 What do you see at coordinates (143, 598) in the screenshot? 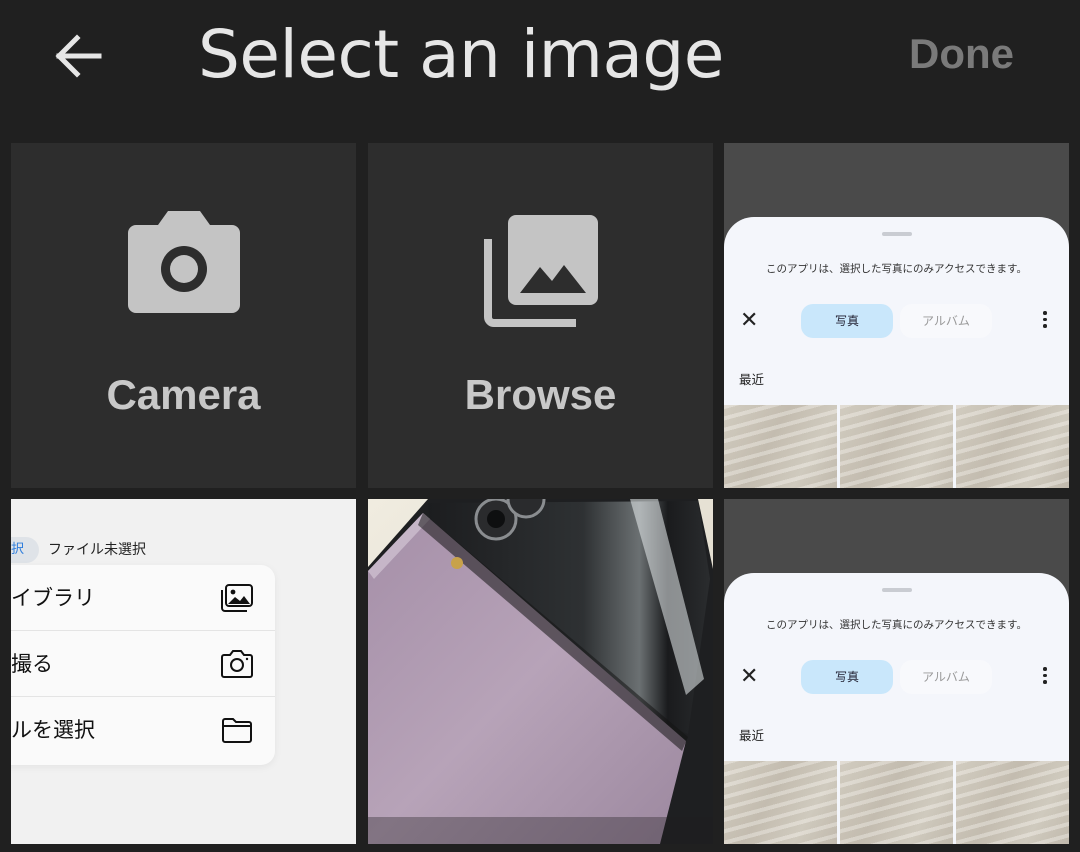
I see `menu-item-library: イブラリ` at bounding box center [143, 598].